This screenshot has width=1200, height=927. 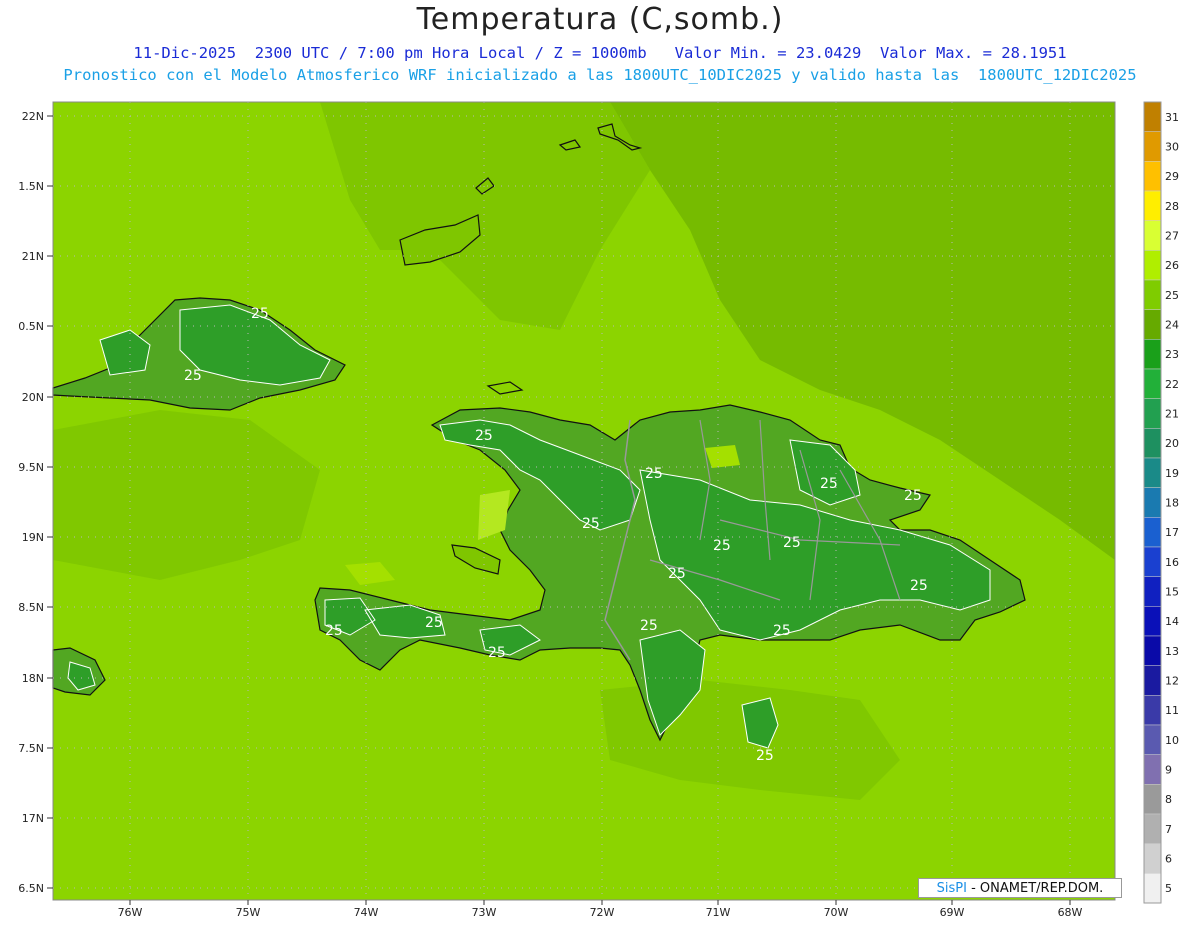 I want to click on colorbar-label: 17, so click(x=1172, y=532).